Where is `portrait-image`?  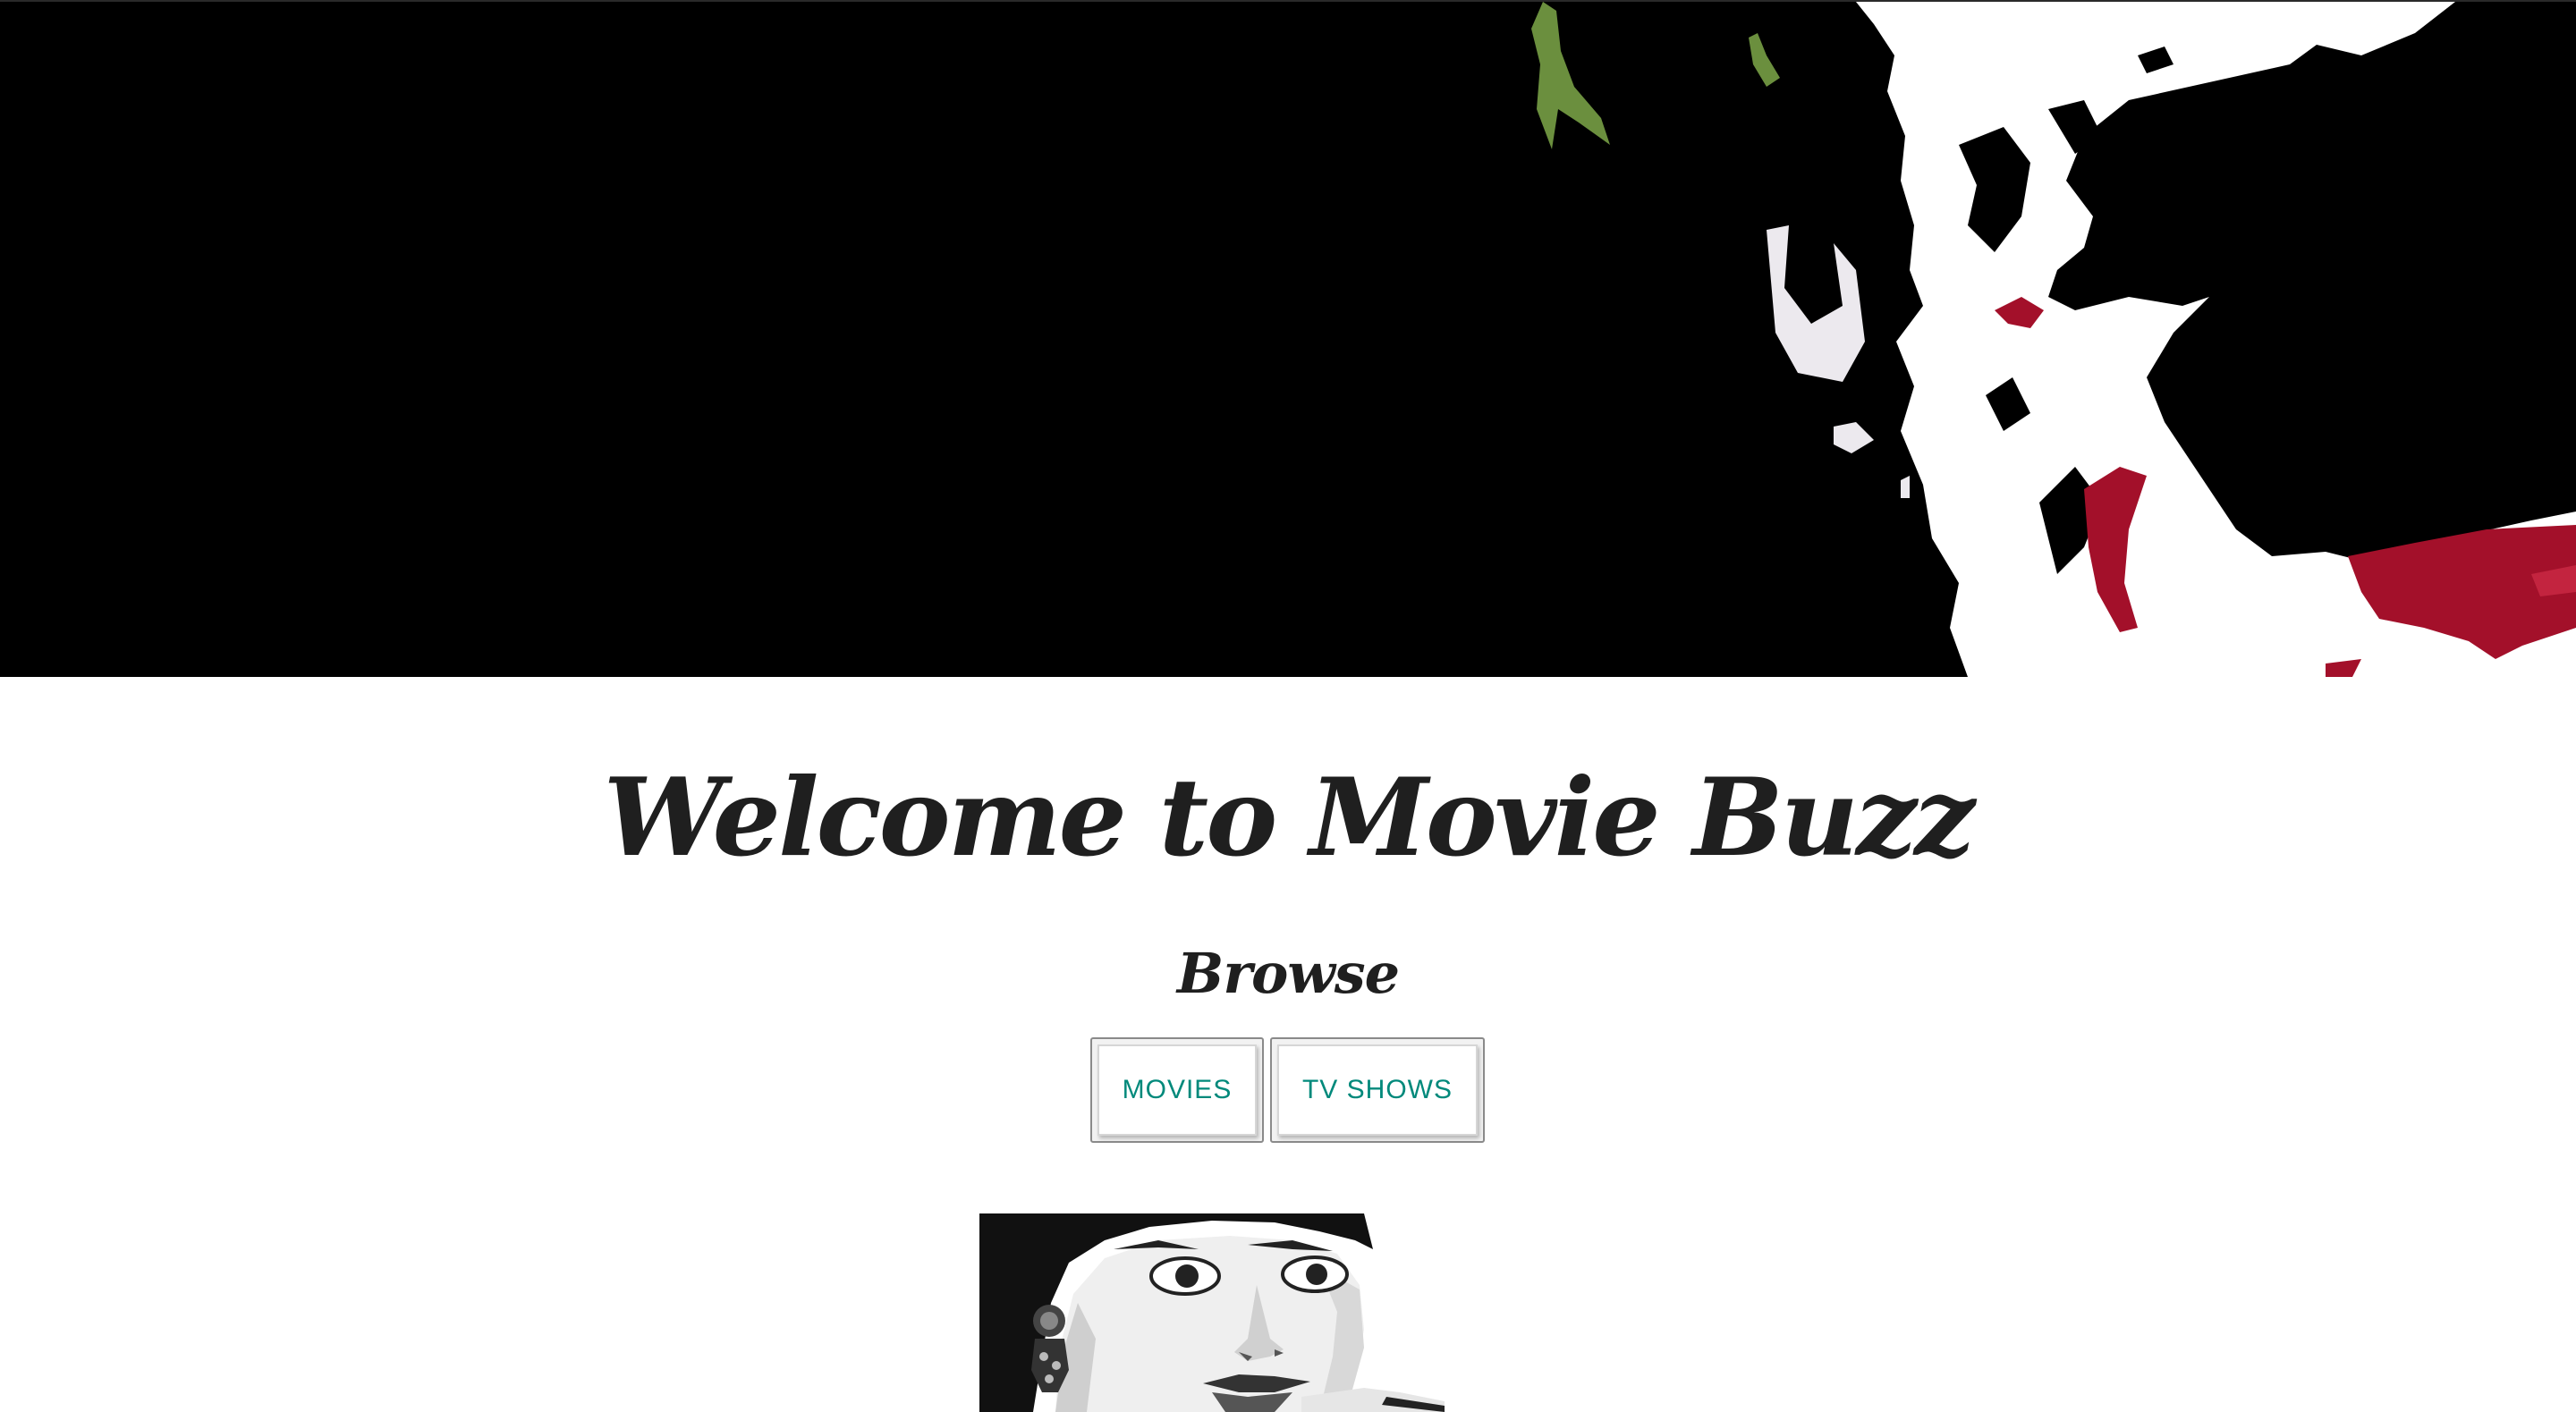
portrait-image is located at coordinates (1212, 1312).